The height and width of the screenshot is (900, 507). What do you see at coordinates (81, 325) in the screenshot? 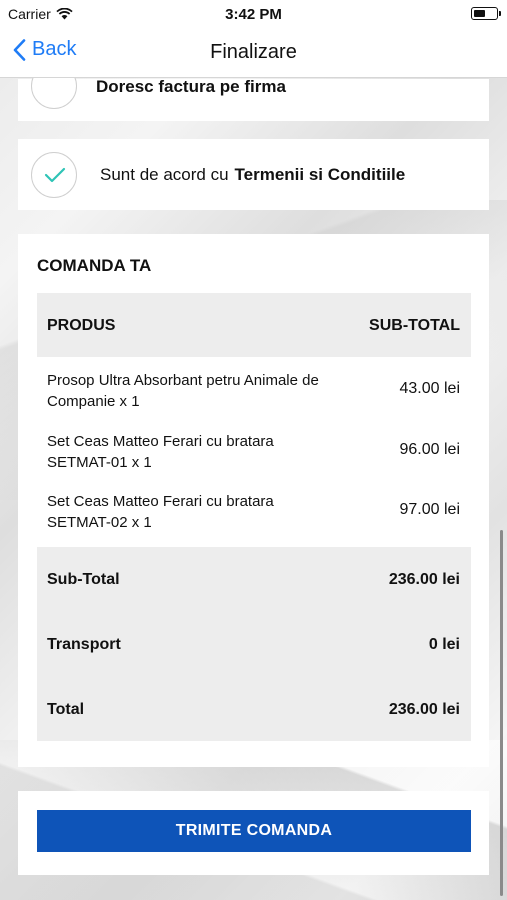
I see `column-header-product: PRODUS` at bounding box center [81, 325].